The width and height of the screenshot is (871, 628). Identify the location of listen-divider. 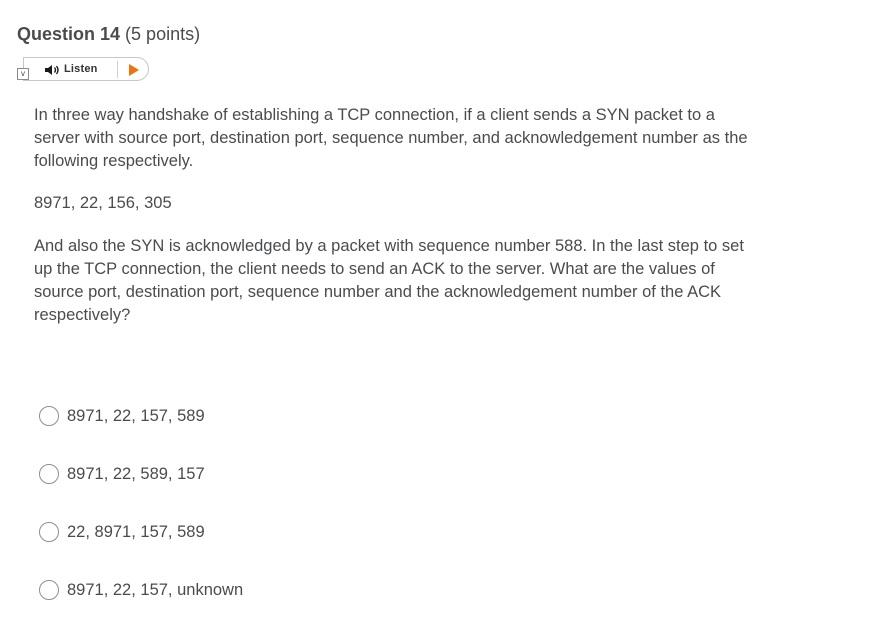
(117, 69).